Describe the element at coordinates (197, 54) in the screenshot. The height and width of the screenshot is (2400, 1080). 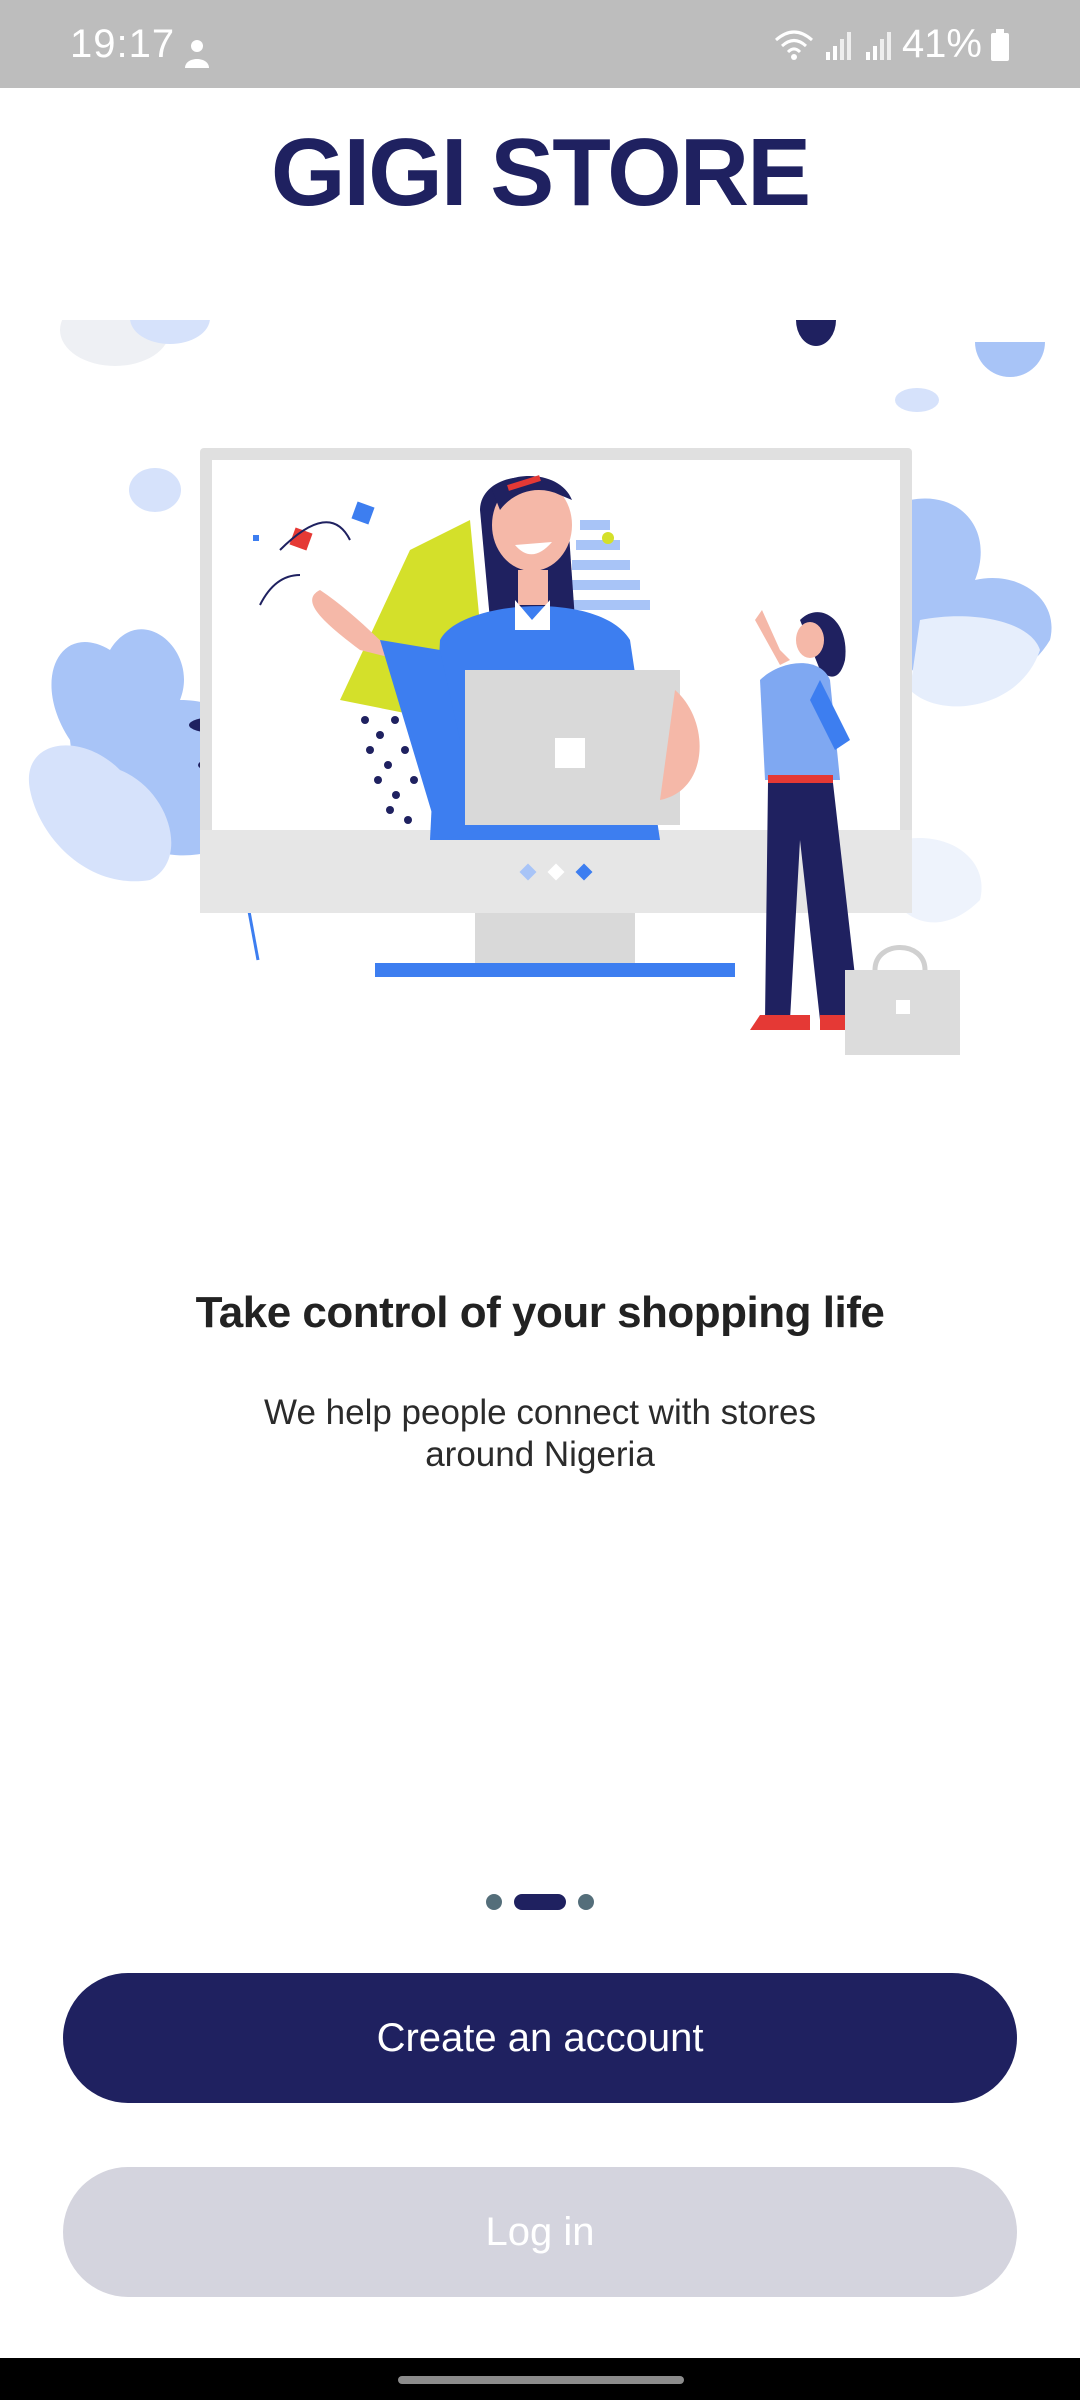
I see `person-icon` at that location.